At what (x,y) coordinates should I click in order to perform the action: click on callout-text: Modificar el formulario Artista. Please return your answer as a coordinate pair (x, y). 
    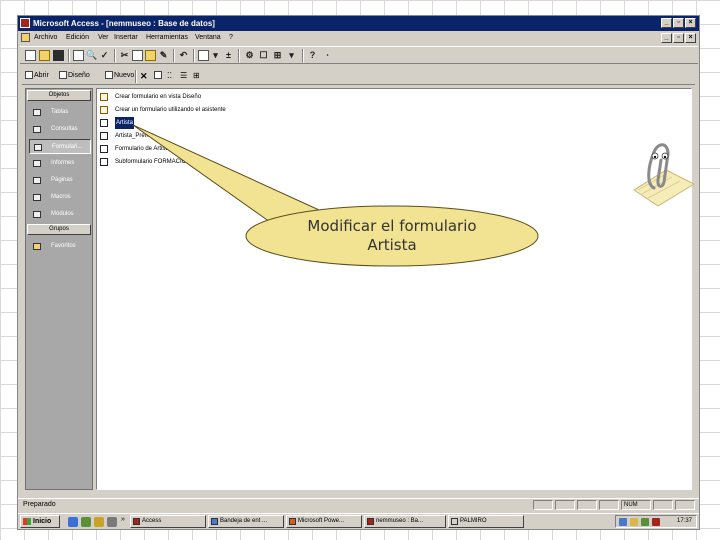
    Looking at the image, I should click on (392, 235).